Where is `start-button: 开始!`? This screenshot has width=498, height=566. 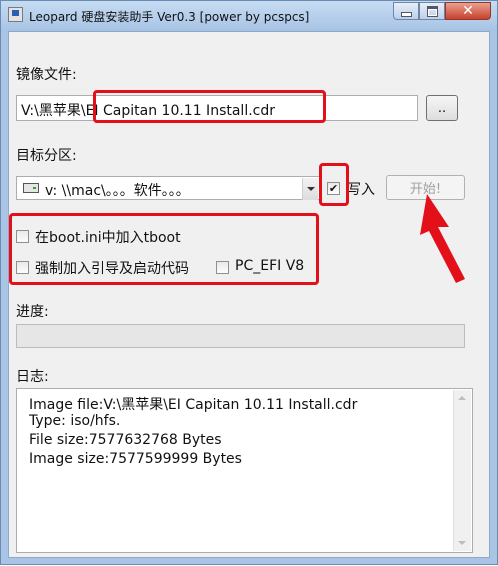
start-button: 开始! is located at coordinates (425, 187).